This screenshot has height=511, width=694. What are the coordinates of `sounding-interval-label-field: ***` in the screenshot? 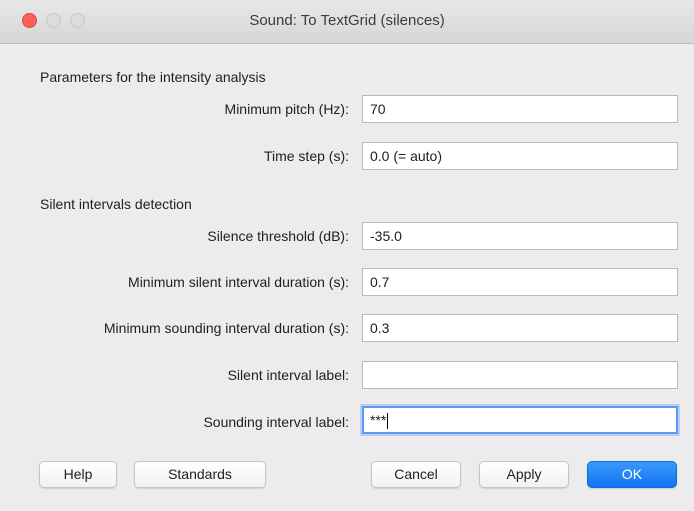 It's located at (520, 420).